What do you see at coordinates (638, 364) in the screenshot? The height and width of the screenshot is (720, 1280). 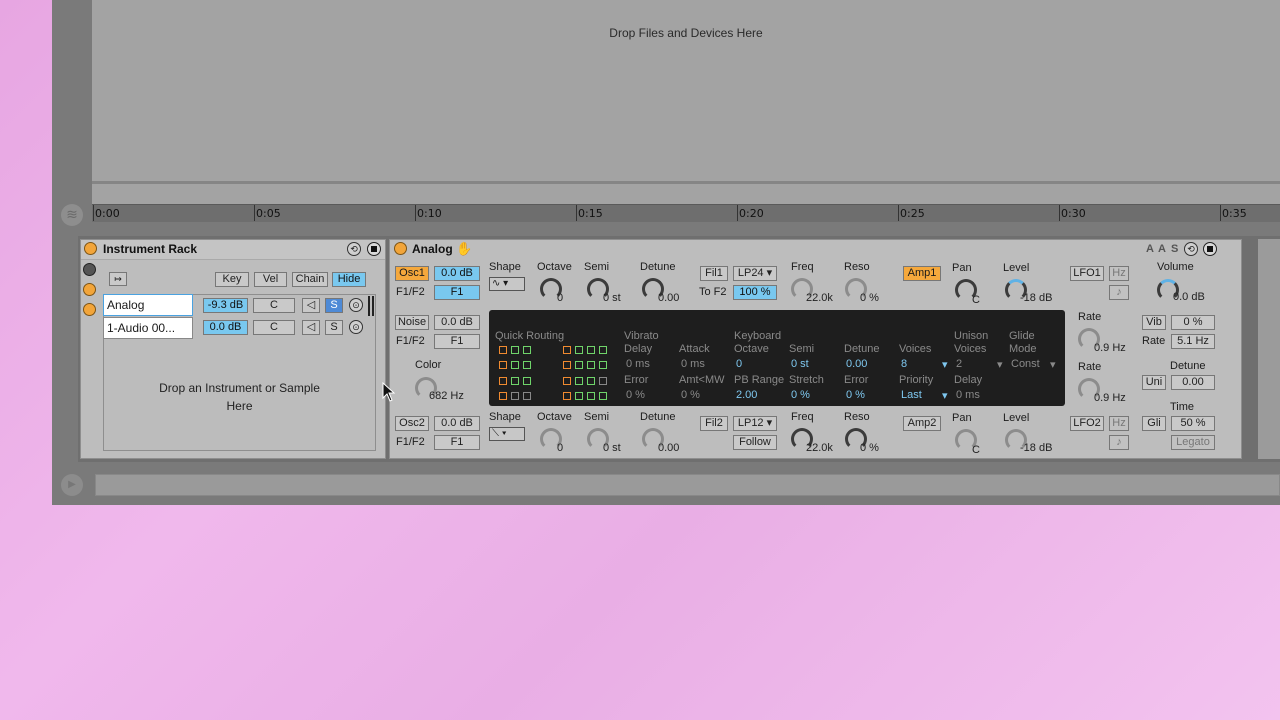 I see `vibrato-delay-value: 0 ms` at bounding box center [638, 364].